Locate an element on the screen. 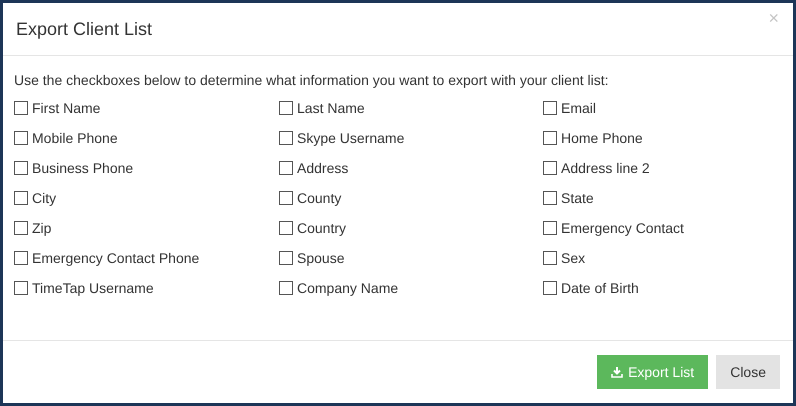 This screenshot has height=406, width=796. checkbox-label: Spouse is located at coordinates (320, 258).